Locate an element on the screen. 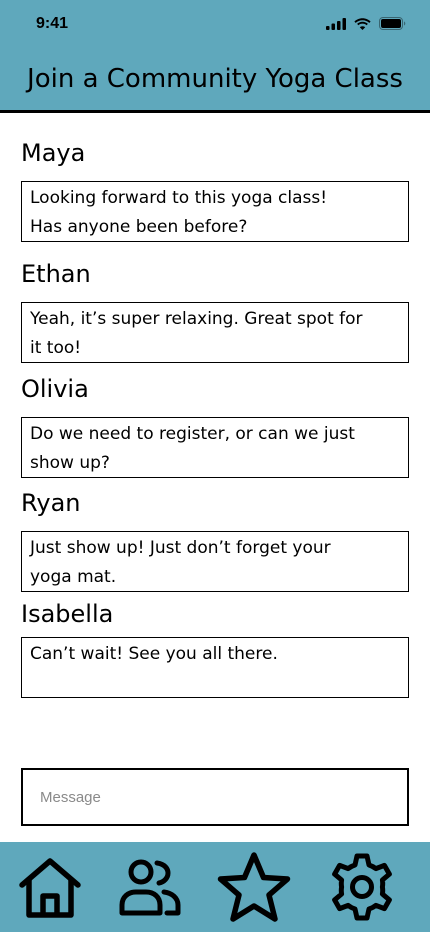  tab-favorites is located at coordinates (254, 887).